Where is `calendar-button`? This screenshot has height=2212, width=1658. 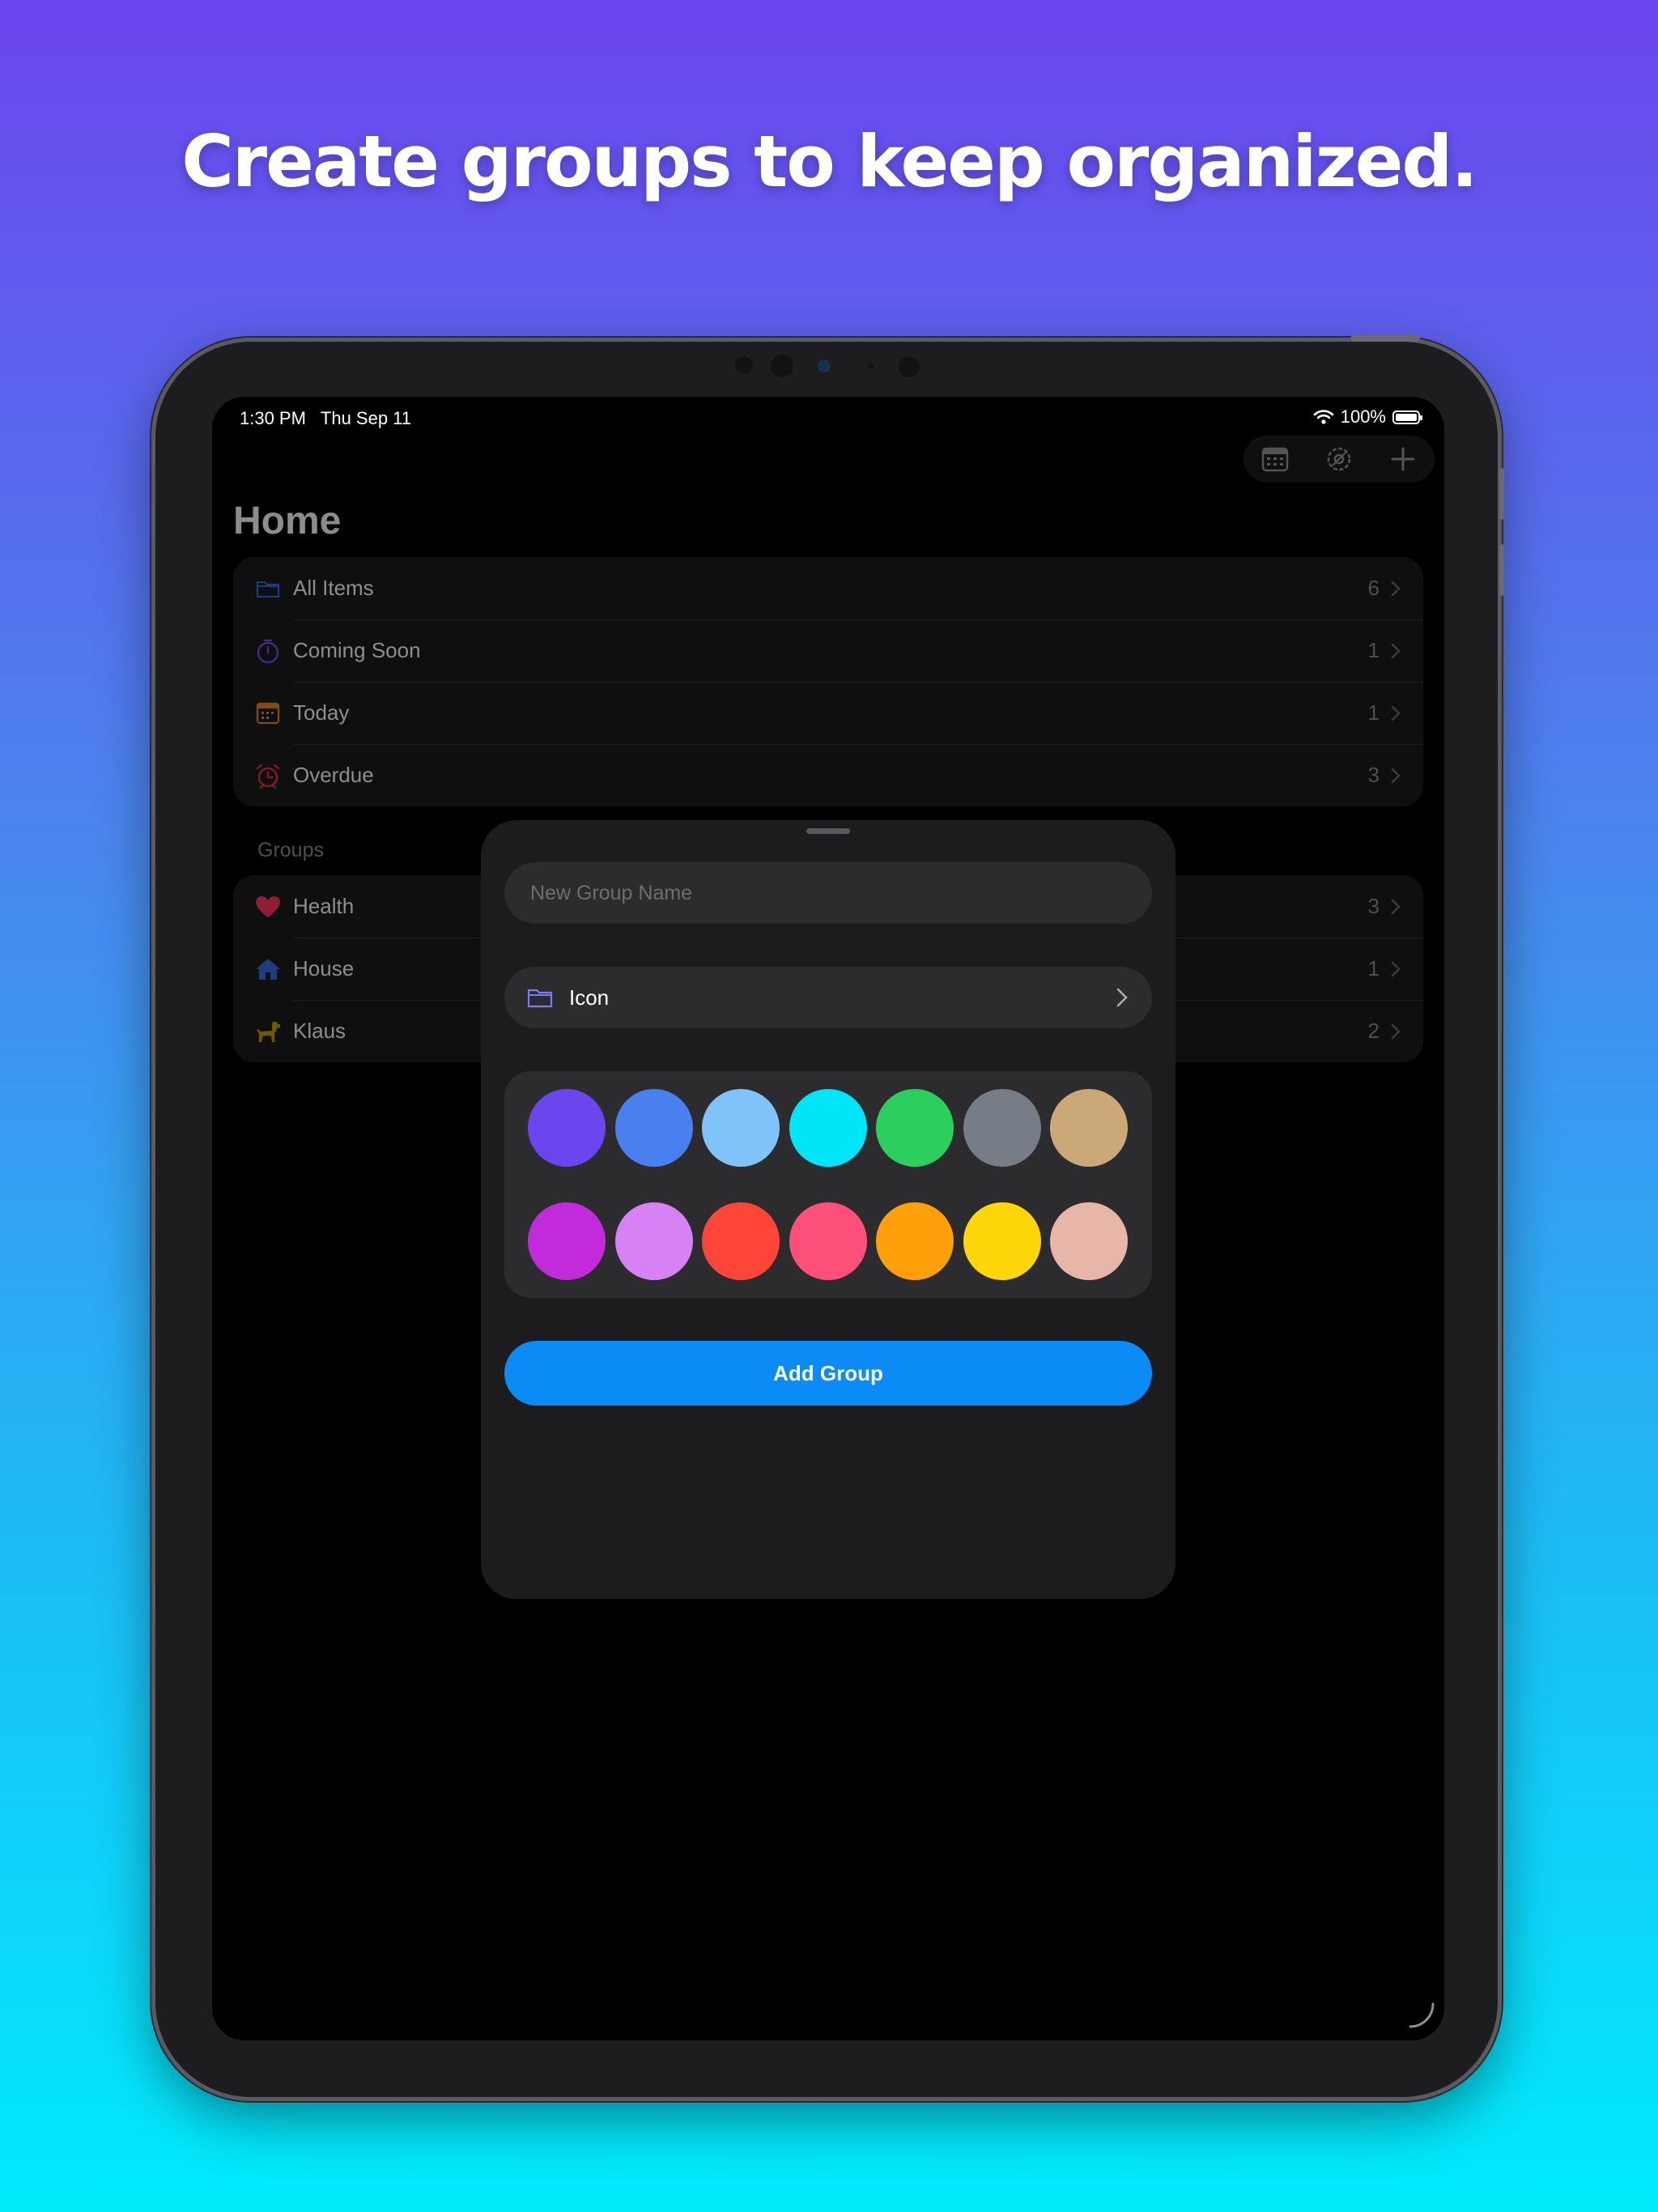
calendar-button is located at coordinates (1275, 460).